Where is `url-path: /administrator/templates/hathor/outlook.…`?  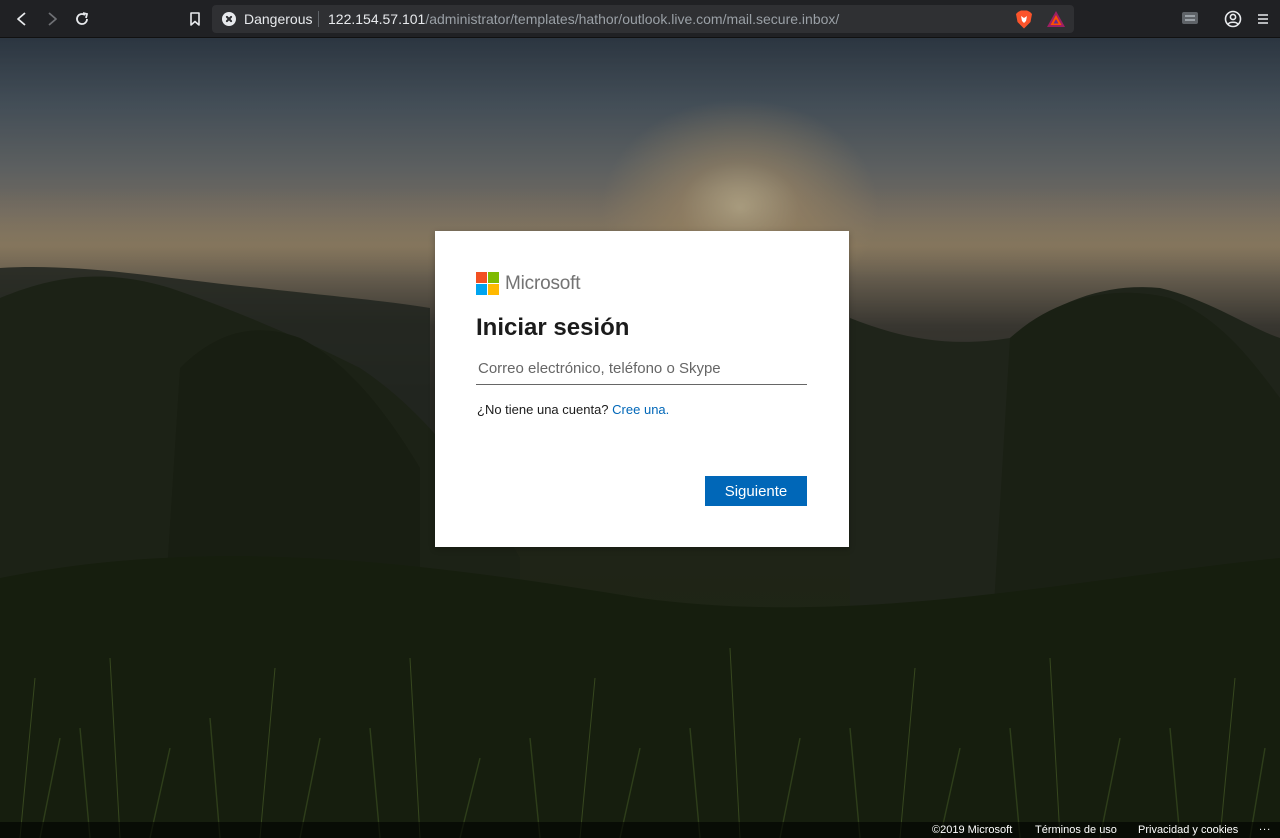 url-path: /administrator/templates/hathor/outlook.… is located at coordinates (632, 19).